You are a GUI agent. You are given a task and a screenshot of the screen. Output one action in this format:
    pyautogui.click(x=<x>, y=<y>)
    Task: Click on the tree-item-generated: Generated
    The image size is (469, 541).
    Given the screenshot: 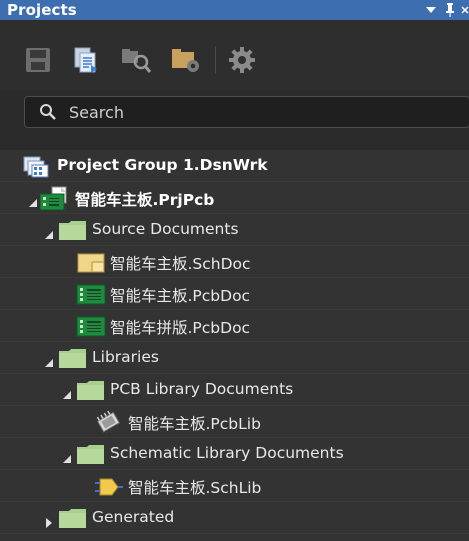 What is the action you would take?
    pyautogui.click(x=234, y=518)
    